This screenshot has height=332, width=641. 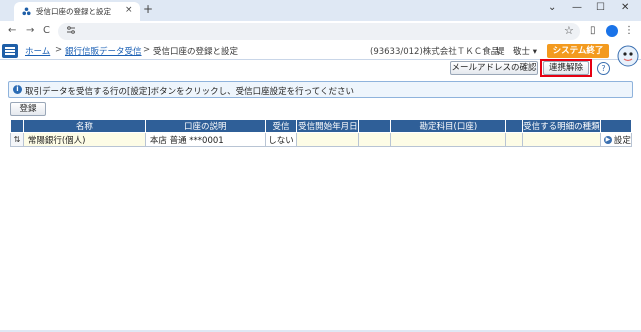 What do you see at coordinates (578, 51) in the screenshot?
I see `system-exit-button: システム終了` at bounding box center [578, 51].